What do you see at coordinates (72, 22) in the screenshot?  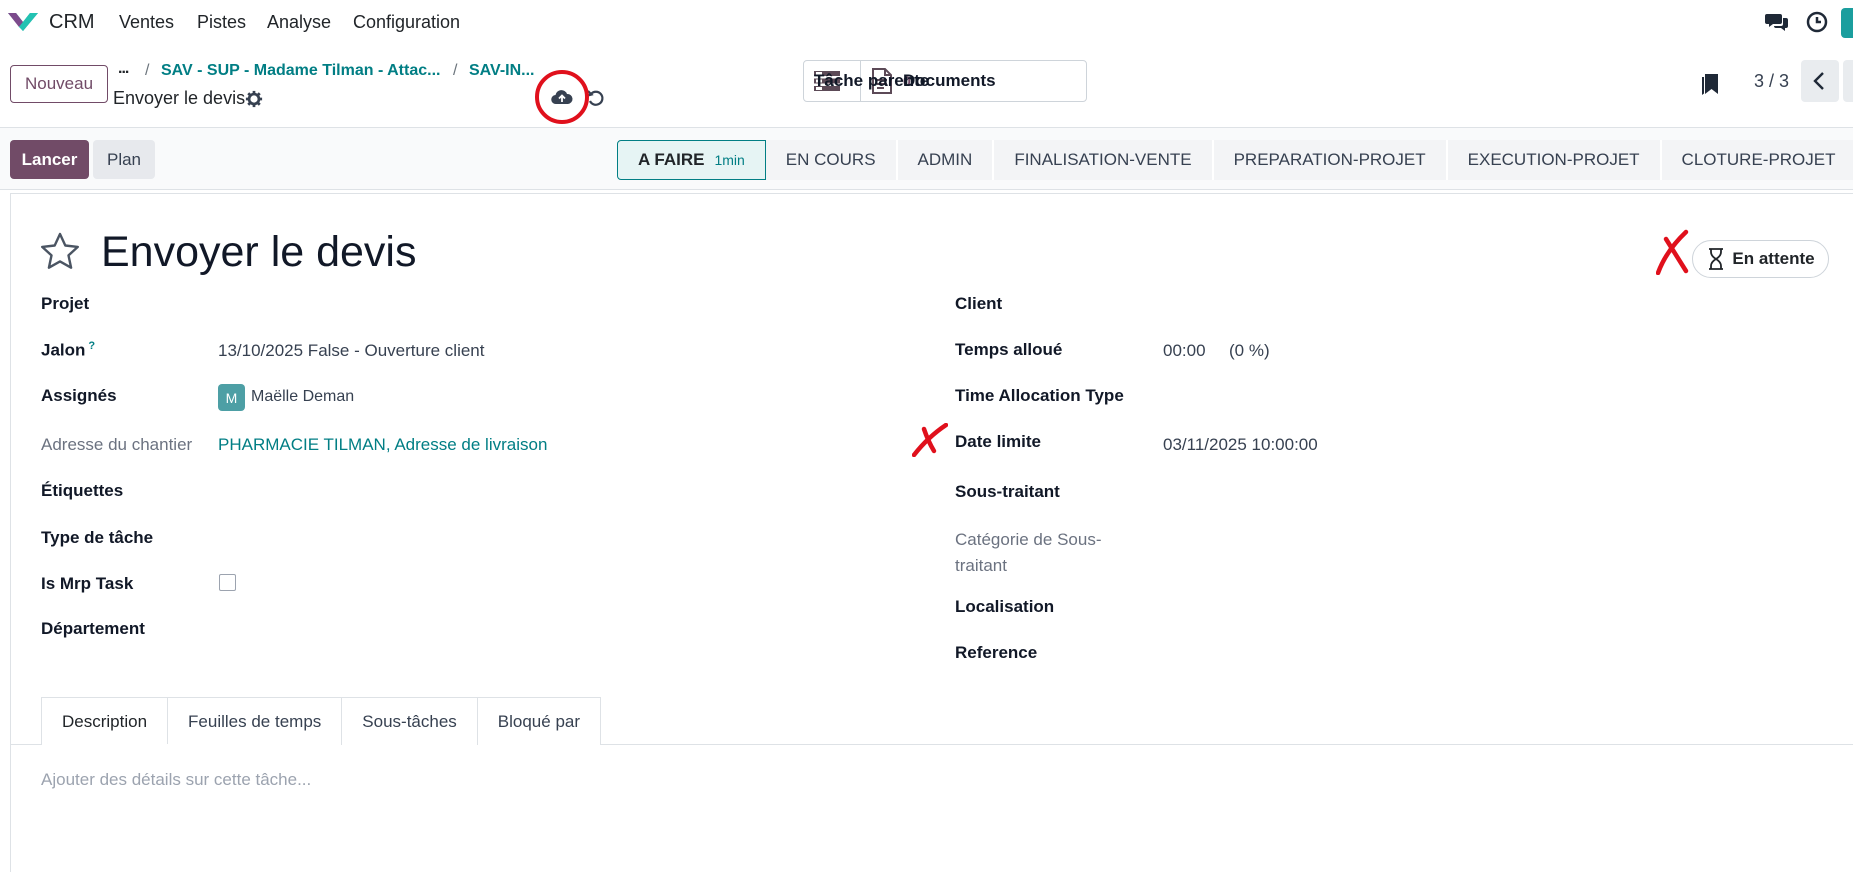 I see `app-name: CRM` at bounding box center [72, 22].